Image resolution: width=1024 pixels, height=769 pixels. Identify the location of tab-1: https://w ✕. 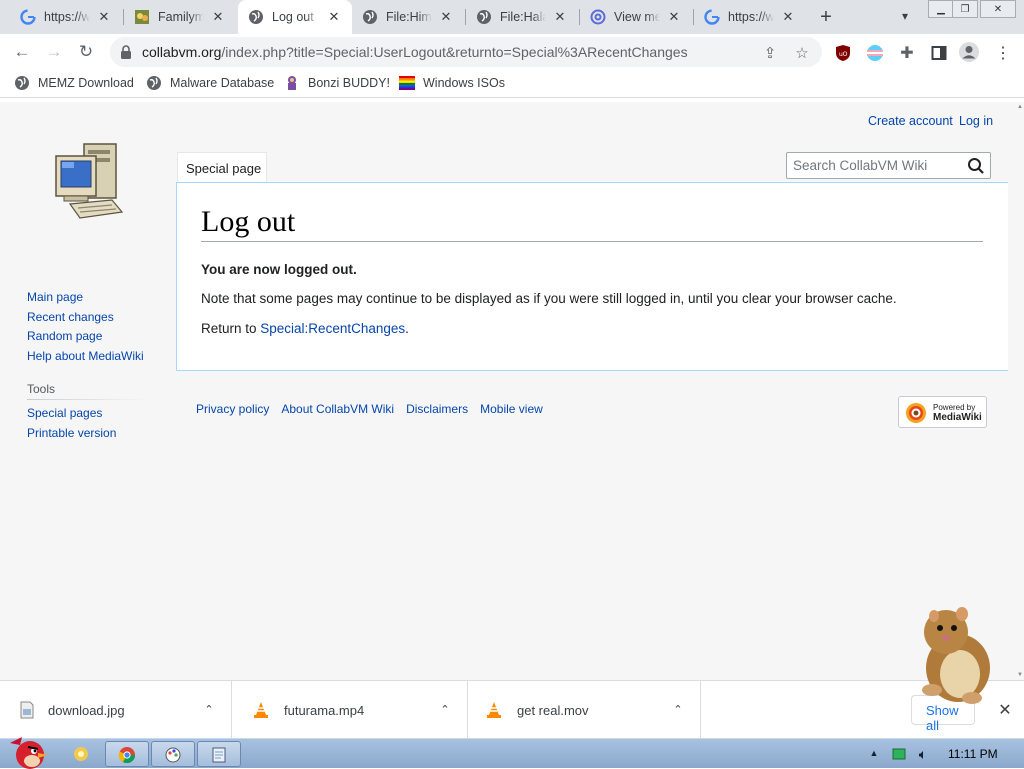
(66, 17).